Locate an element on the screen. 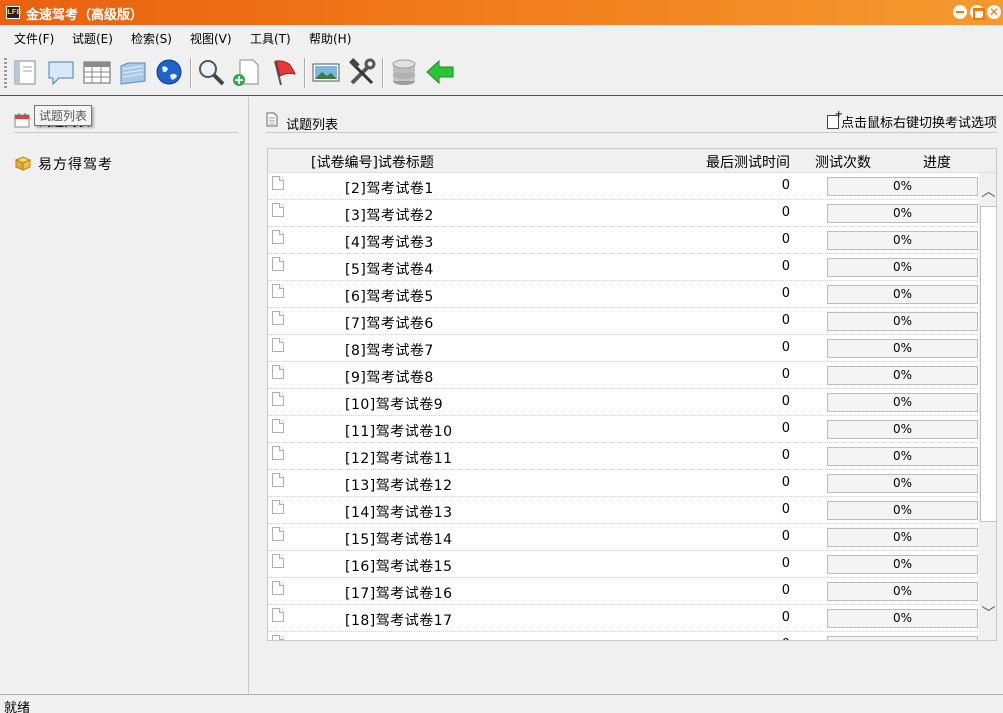 The height and width of the screenshot is (713, 1003). column-header-test-count: 测试次数 is located at coordinates (843, 162).